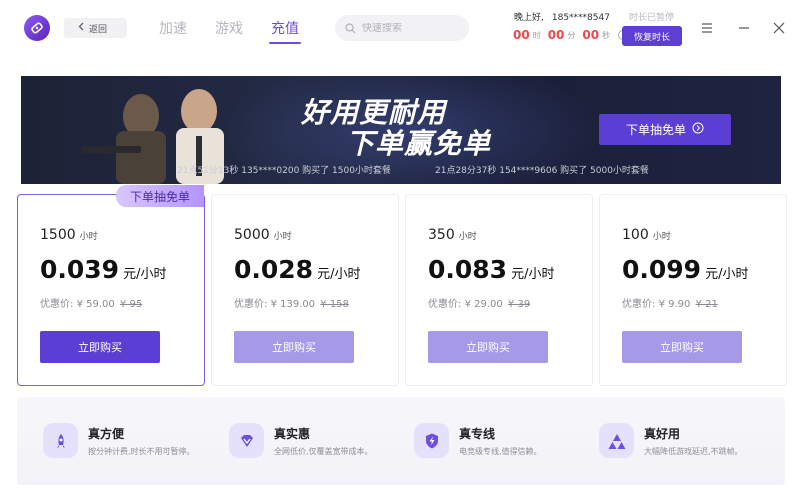 The width and height of the screenshot is (800, 501). I want to click on feature-easy-to-use: 真好用 大幅降低游戏延迟,不跳帧。, so click(671, 440).